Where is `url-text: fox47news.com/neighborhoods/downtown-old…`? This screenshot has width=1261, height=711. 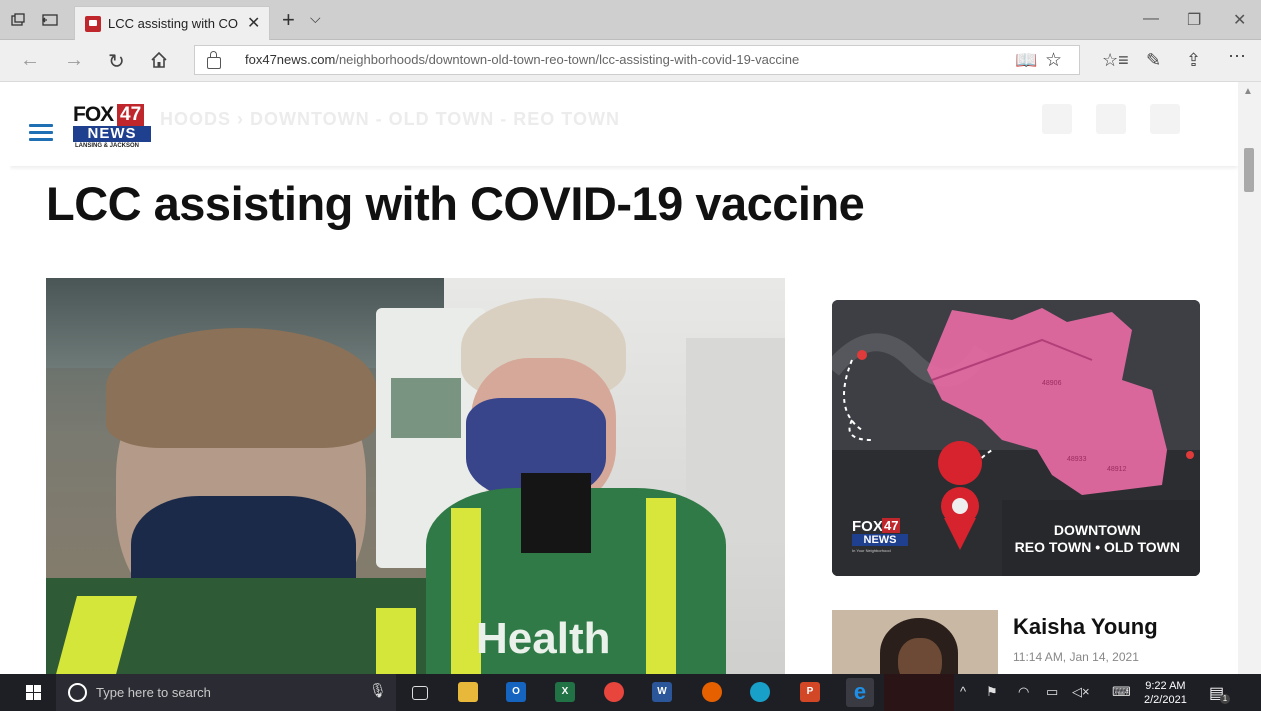
url-text: fox47news.com/neighborhoods/downtown-old… is located at coordinates (522, 59).